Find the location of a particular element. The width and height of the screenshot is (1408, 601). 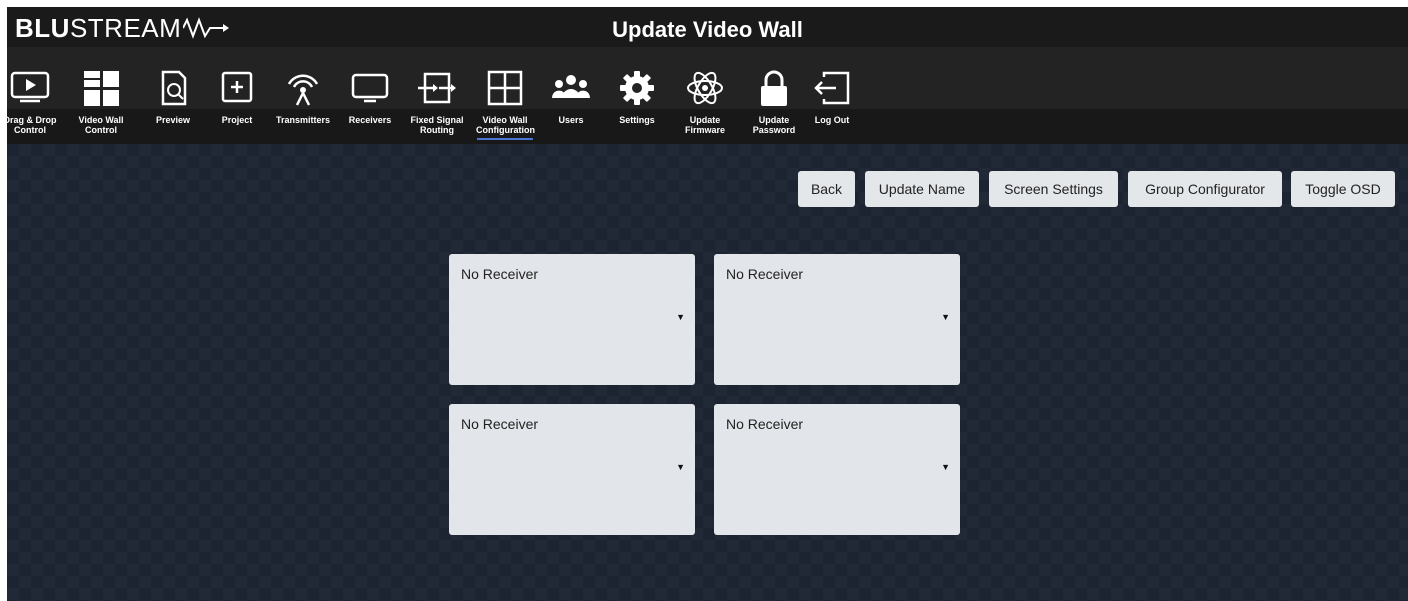

nav-item-fixed-signal-routing: Fixed Signal Routing is located at coordinates (437, 95).